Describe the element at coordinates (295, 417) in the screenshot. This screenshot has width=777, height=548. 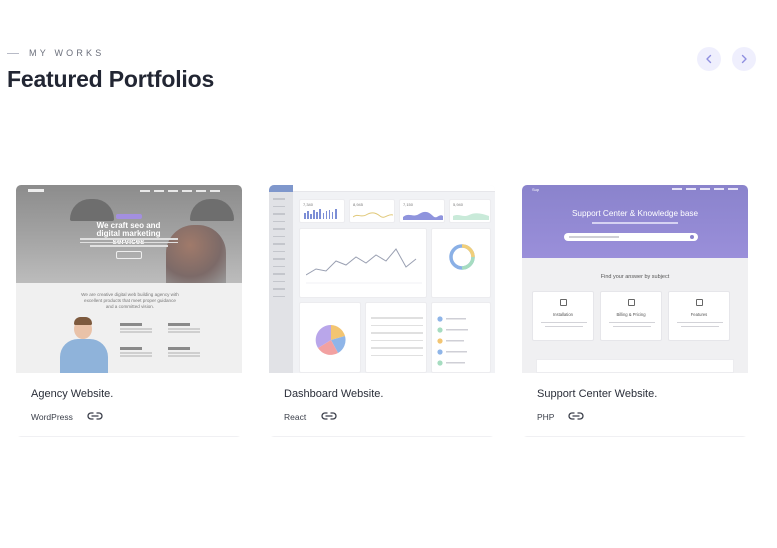
I see `portfolio-tech: React` at that location.